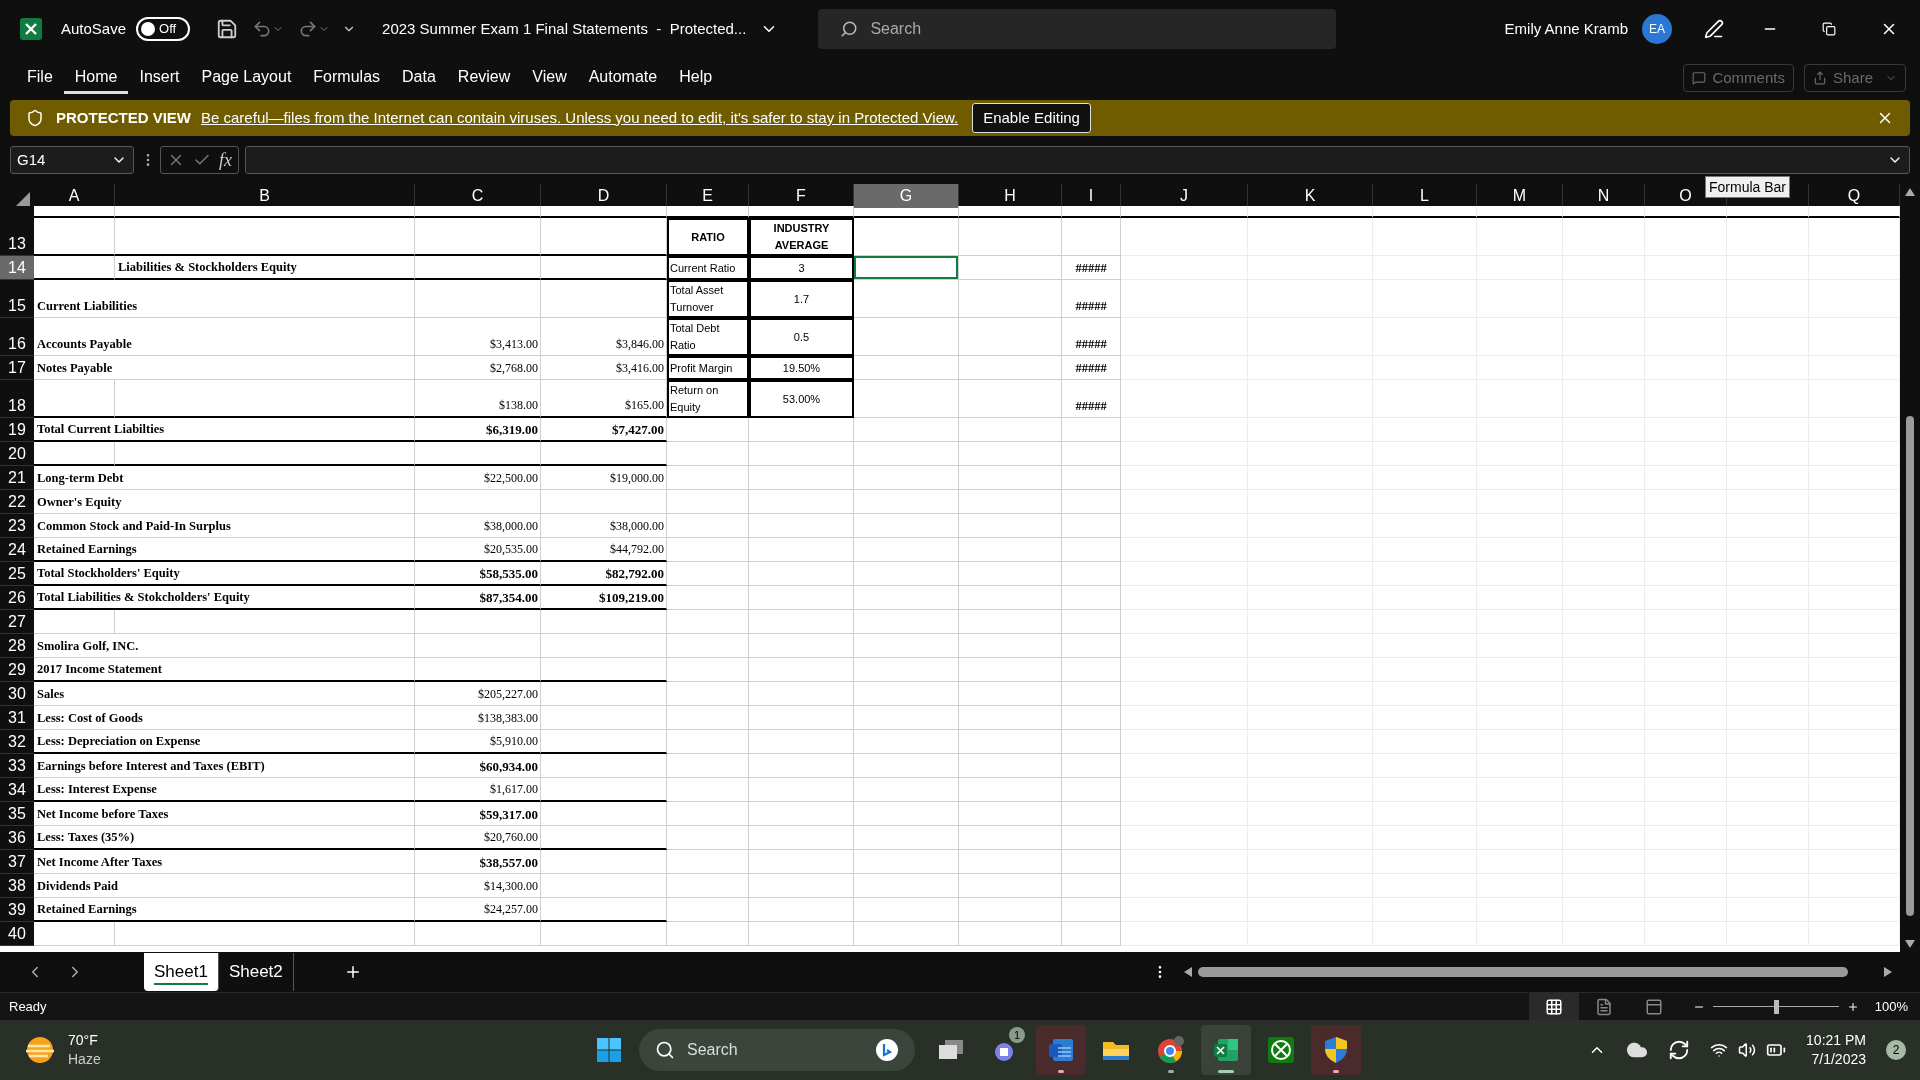 The height and width of the screenshot is (1080, 1920). I want to click on ribbon-tab: Insert, so click(159, 78).